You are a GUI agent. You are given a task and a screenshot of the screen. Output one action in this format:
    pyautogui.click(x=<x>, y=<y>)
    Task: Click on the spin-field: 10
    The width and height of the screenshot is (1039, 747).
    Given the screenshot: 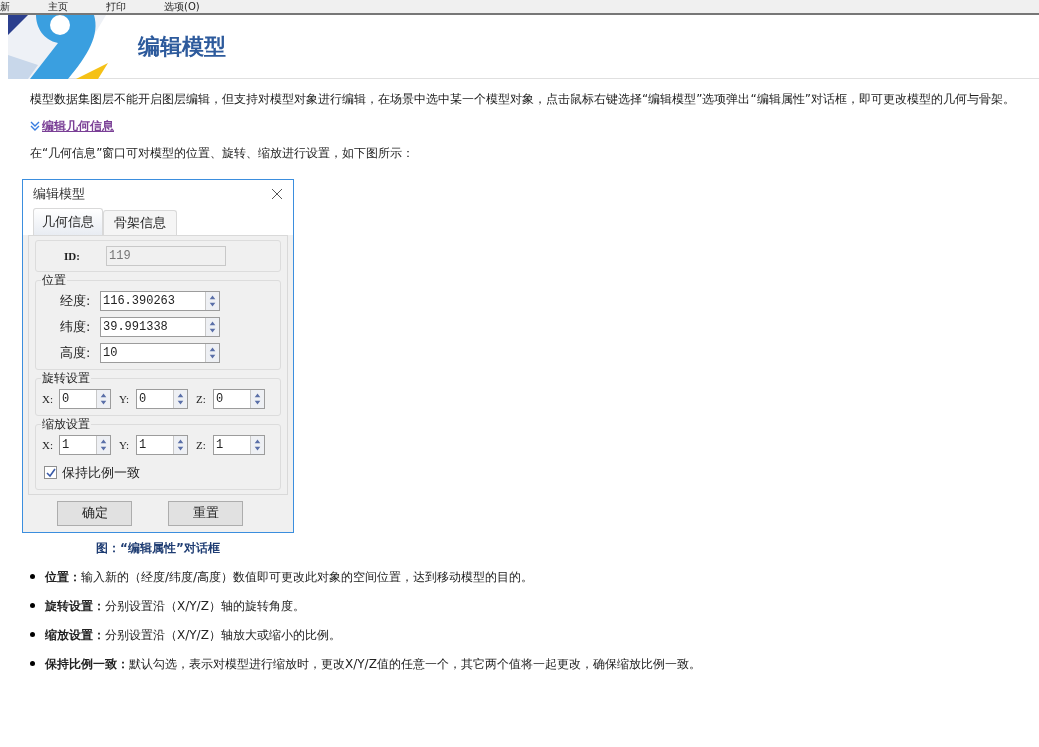 What is the action you would take?
    pyautogui.click(x=160, y=353)
    